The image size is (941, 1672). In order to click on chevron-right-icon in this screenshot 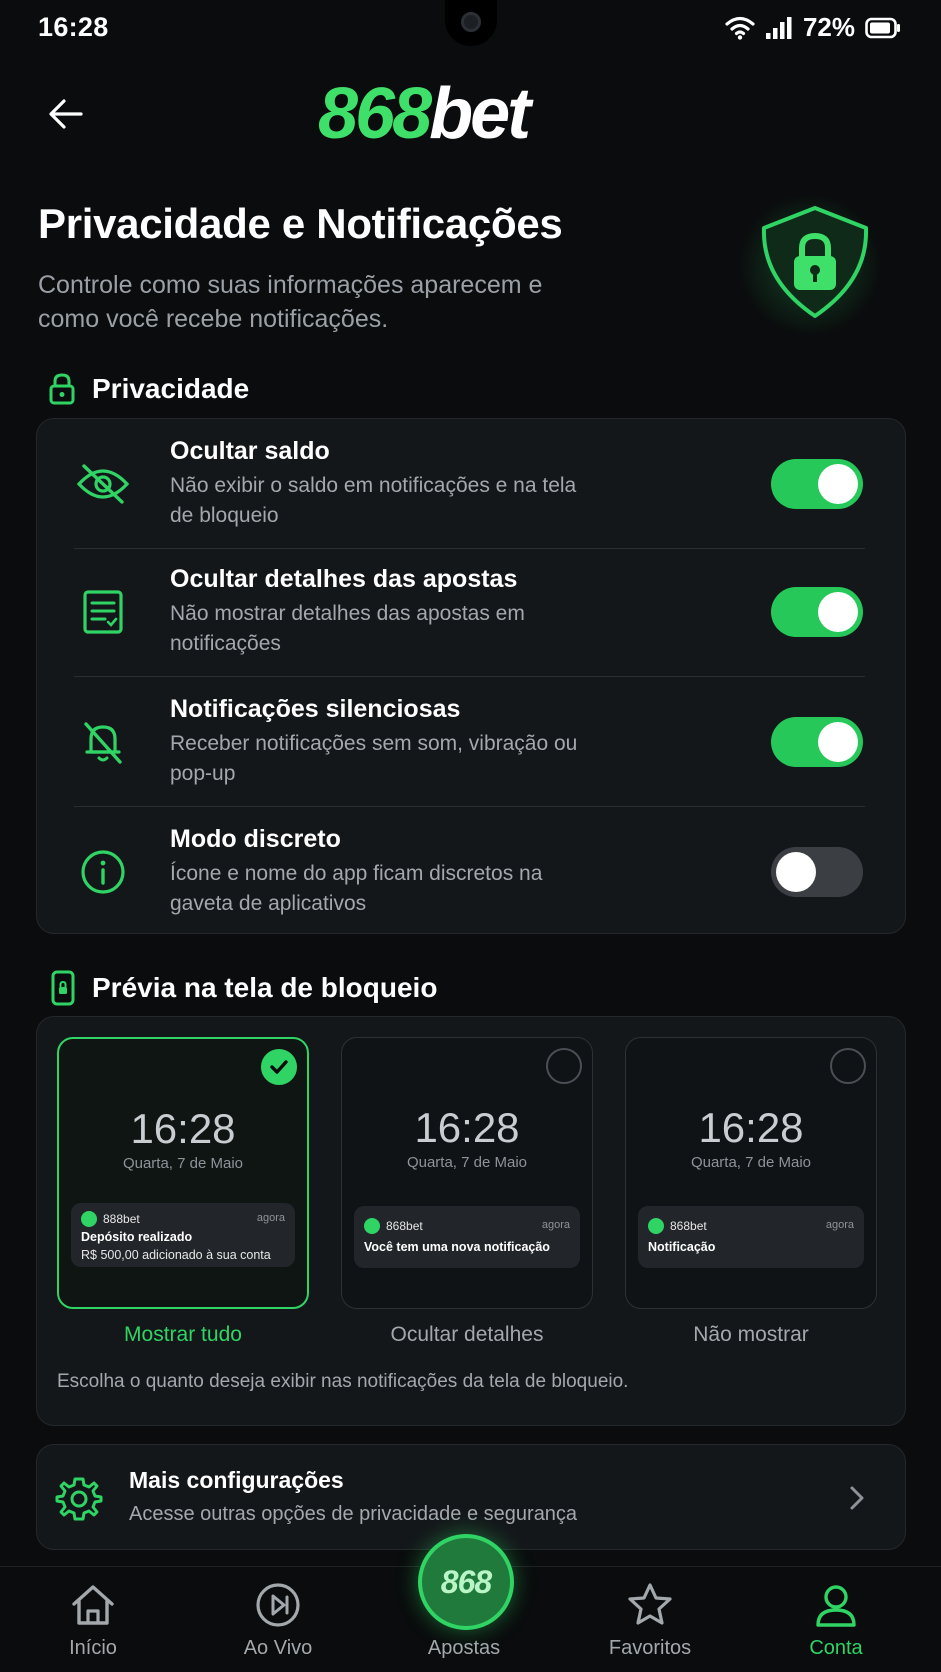, I will do `click(857, 1498)`.